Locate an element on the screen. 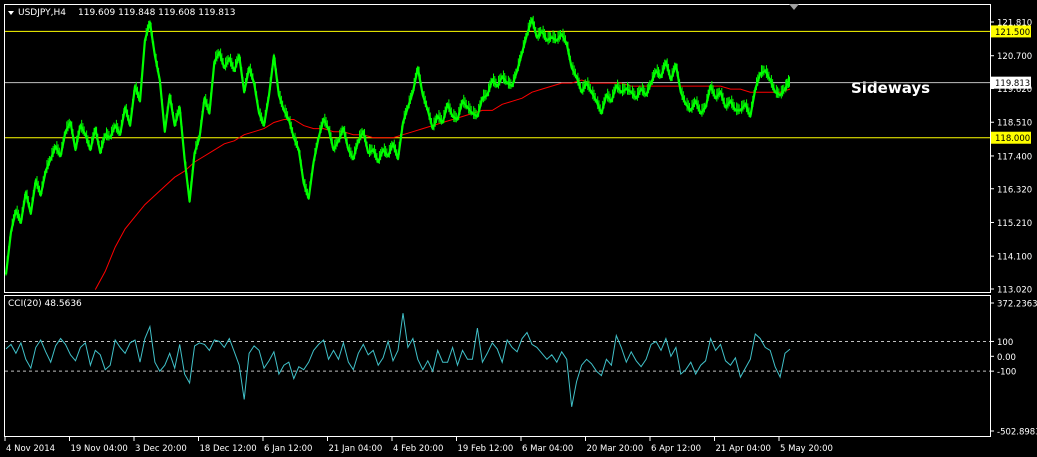  x-tick-label: 18 Dec 12:00 is located at coordinates (228, 449).